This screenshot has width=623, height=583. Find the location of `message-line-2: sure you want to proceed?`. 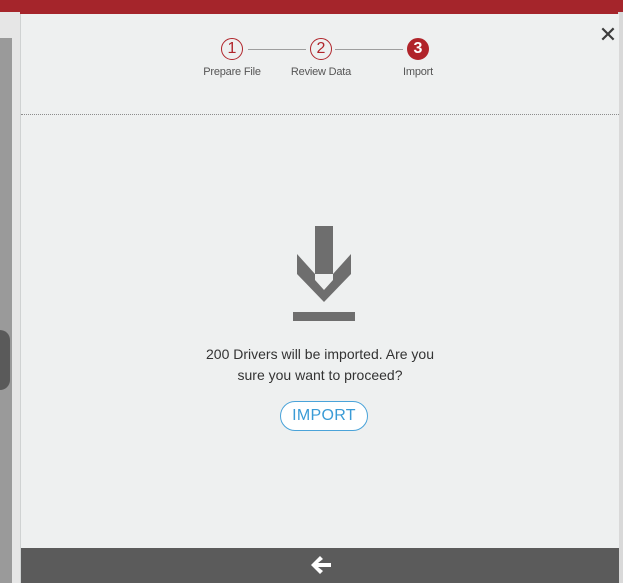

message-line-2: sure you want to proceed? is located at coordinates (320, 375).